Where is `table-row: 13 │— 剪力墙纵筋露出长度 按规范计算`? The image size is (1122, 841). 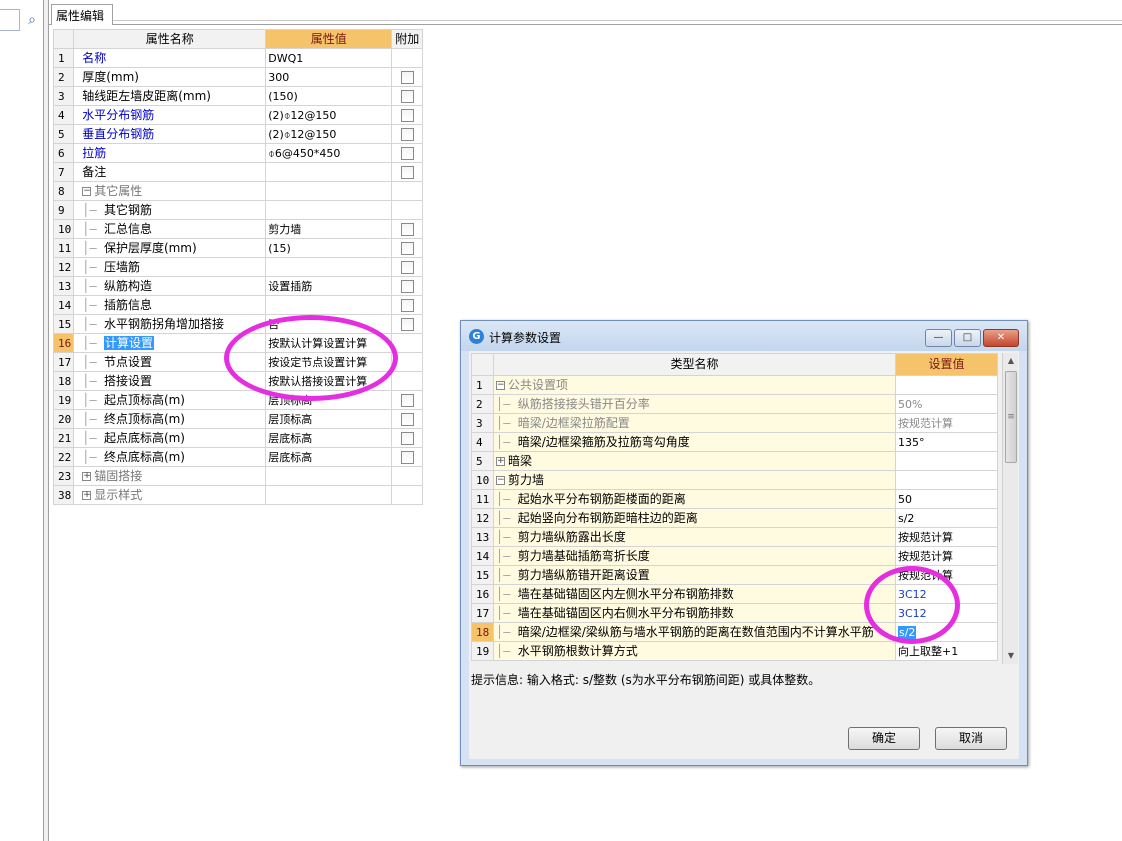
table-row: 13 │— 剪力墙纵筋露出长度 按规范计算 is located at coordinates (734, 537).